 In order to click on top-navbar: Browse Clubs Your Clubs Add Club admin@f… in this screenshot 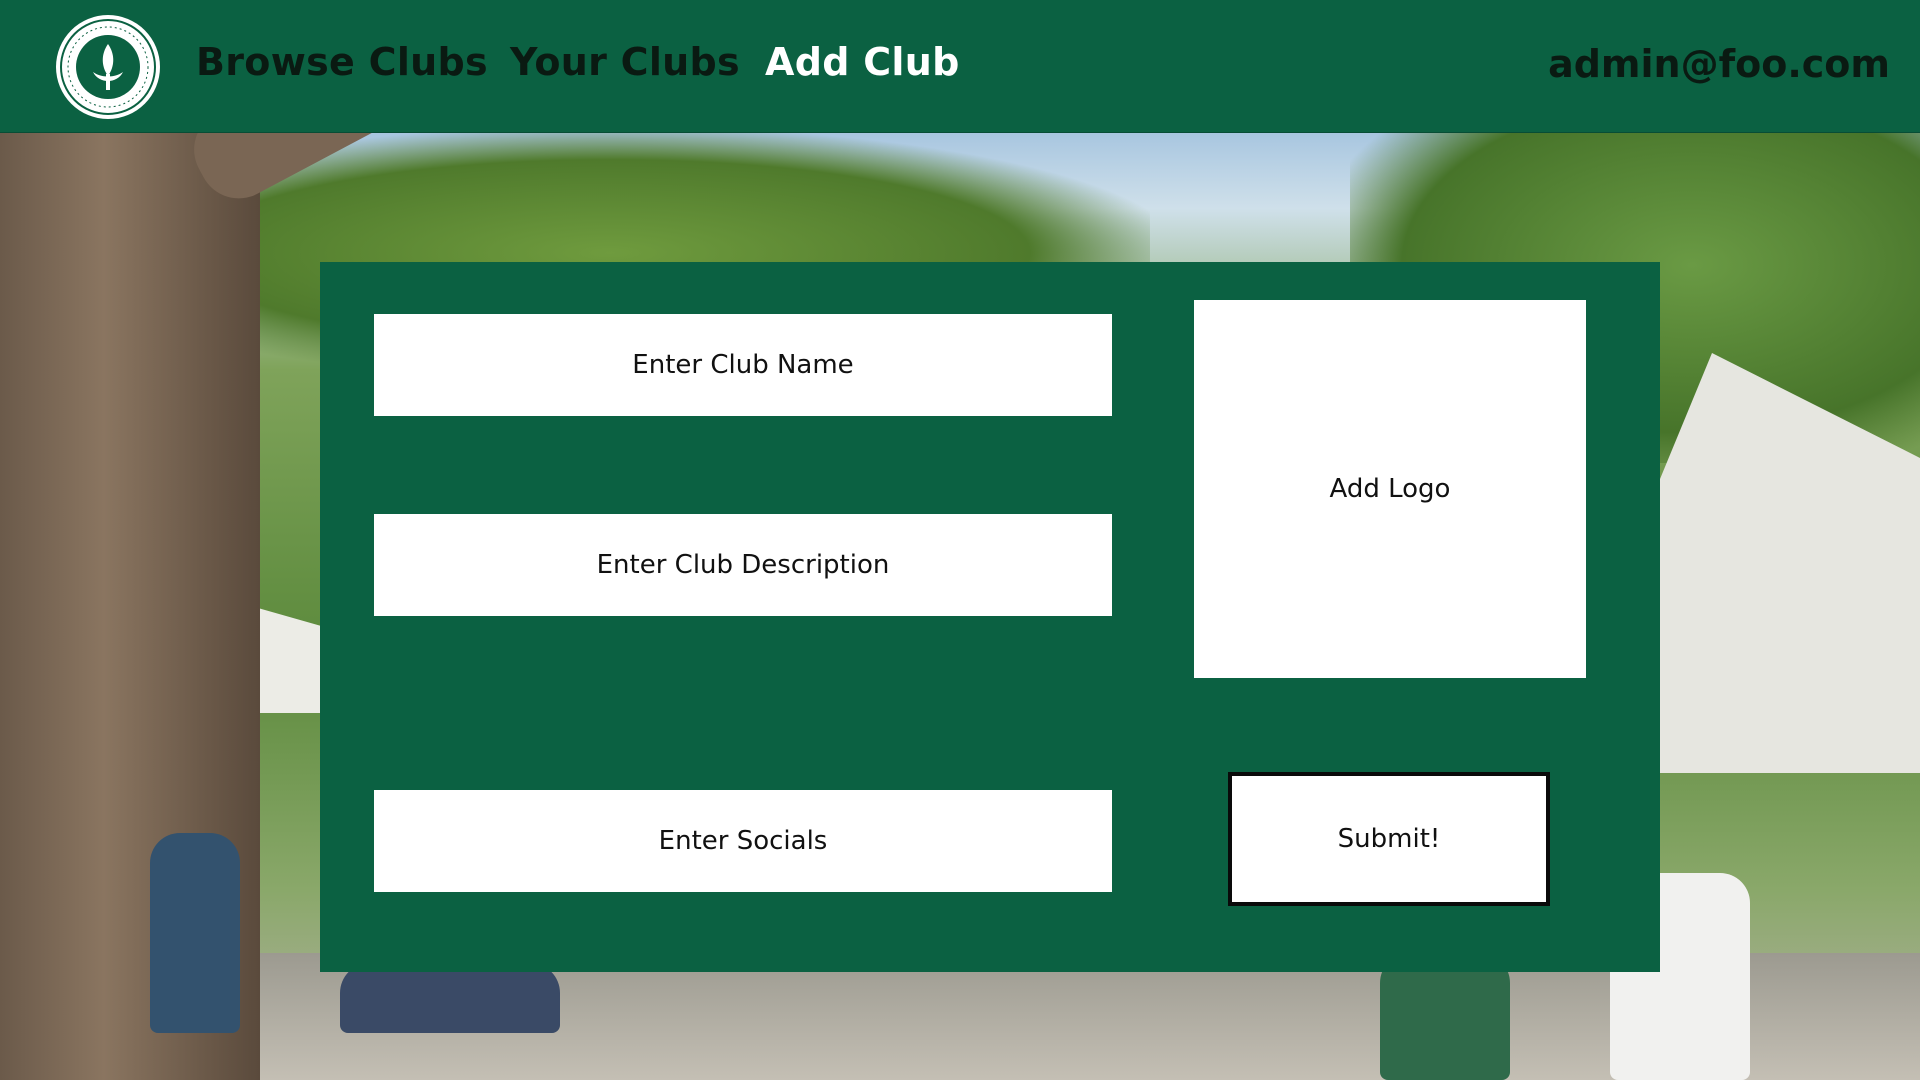, I will do `click(960, 66)`.